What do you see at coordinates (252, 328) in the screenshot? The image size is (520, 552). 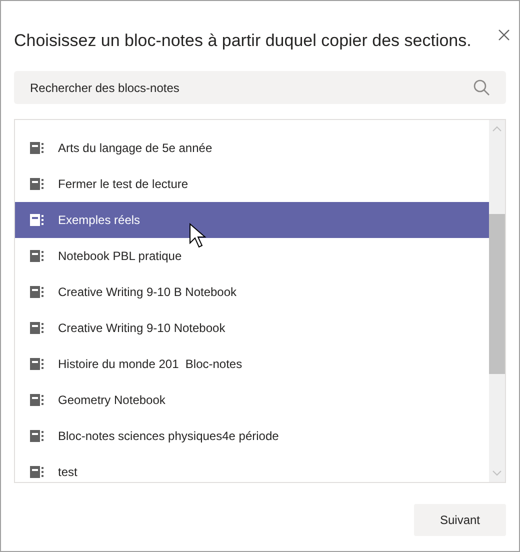 I see `notebook-item: Creative Writing 9-10 Notebook` at bounding box center [252, 328].